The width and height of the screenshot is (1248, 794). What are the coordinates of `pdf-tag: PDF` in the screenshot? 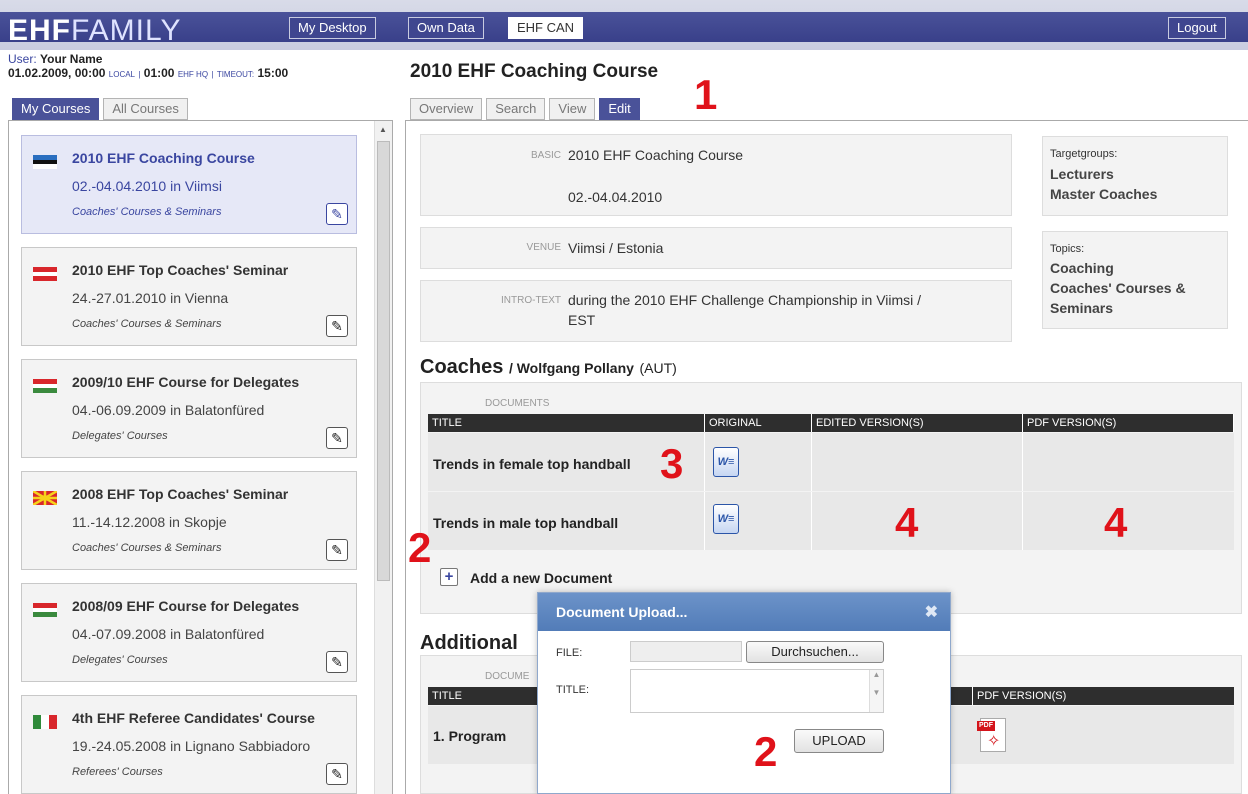 It's located at (986, 726).